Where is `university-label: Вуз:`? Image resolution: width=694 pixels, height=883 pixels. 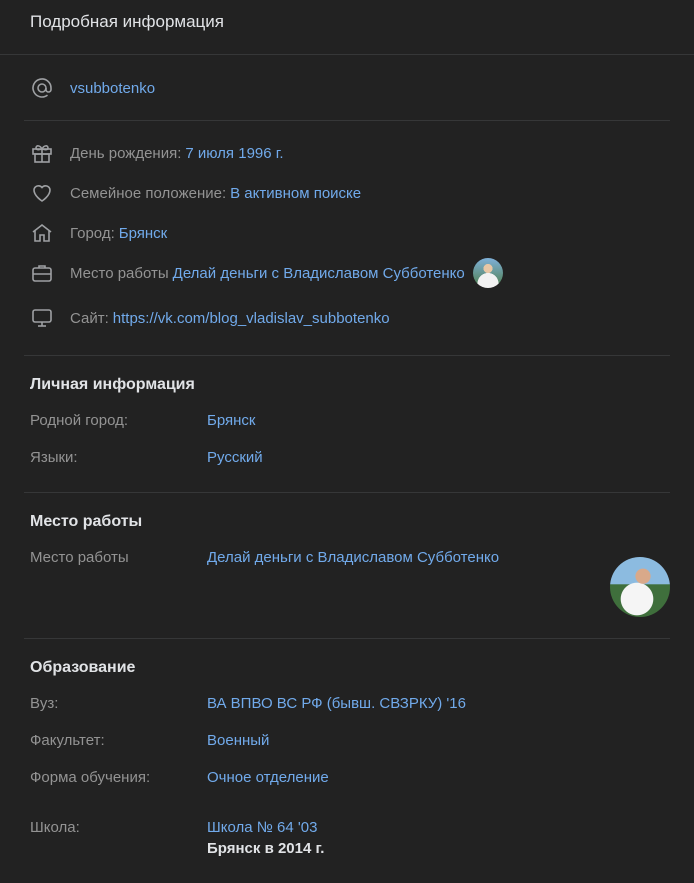
university-label: Вуз: is located at coordinates (44, 703).